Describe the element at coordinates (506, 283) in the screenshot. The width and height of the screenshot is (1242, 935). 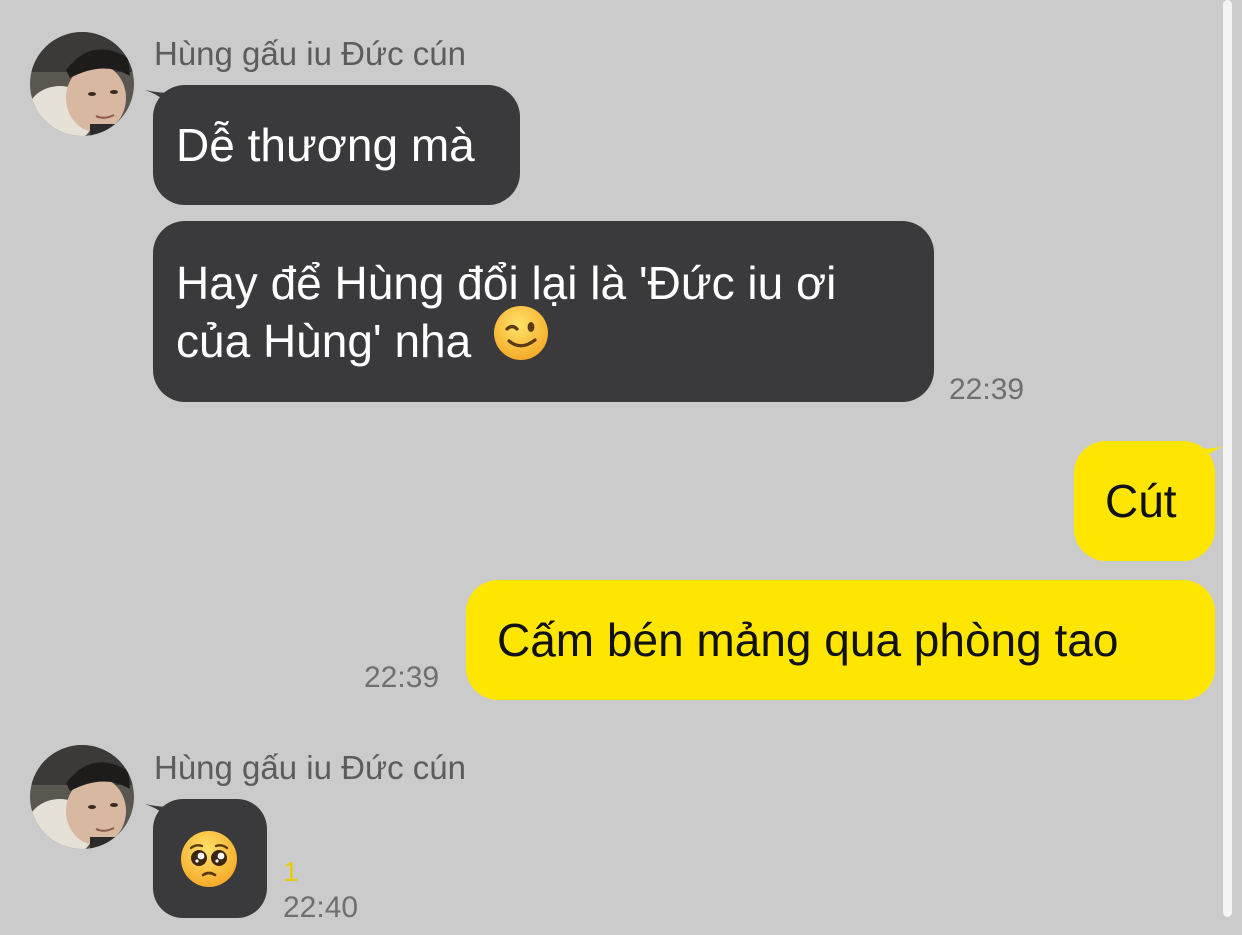
I see `message-text-line: Hay để Hùng đổi lại là 'Đức iu ơi` at that location.